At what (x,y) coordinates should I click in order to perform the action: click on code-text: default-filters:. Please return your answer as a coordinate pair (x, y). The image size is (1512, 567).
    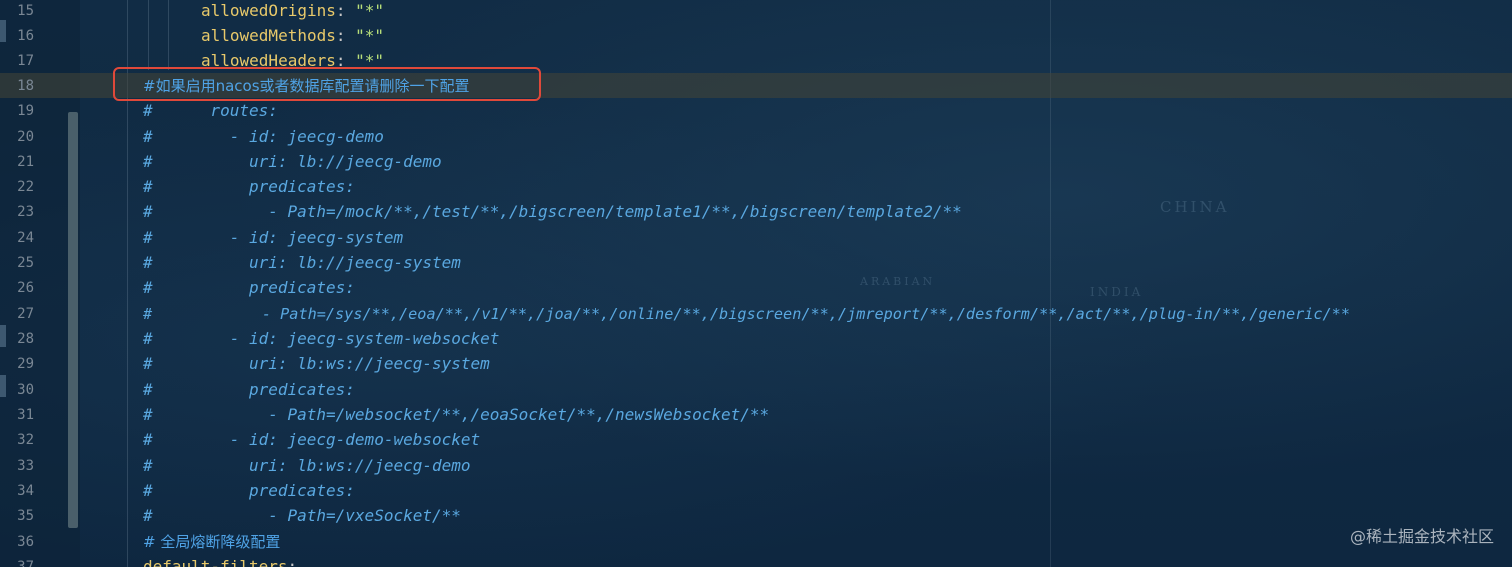
    Looking at the image, I should click on (220, 562).